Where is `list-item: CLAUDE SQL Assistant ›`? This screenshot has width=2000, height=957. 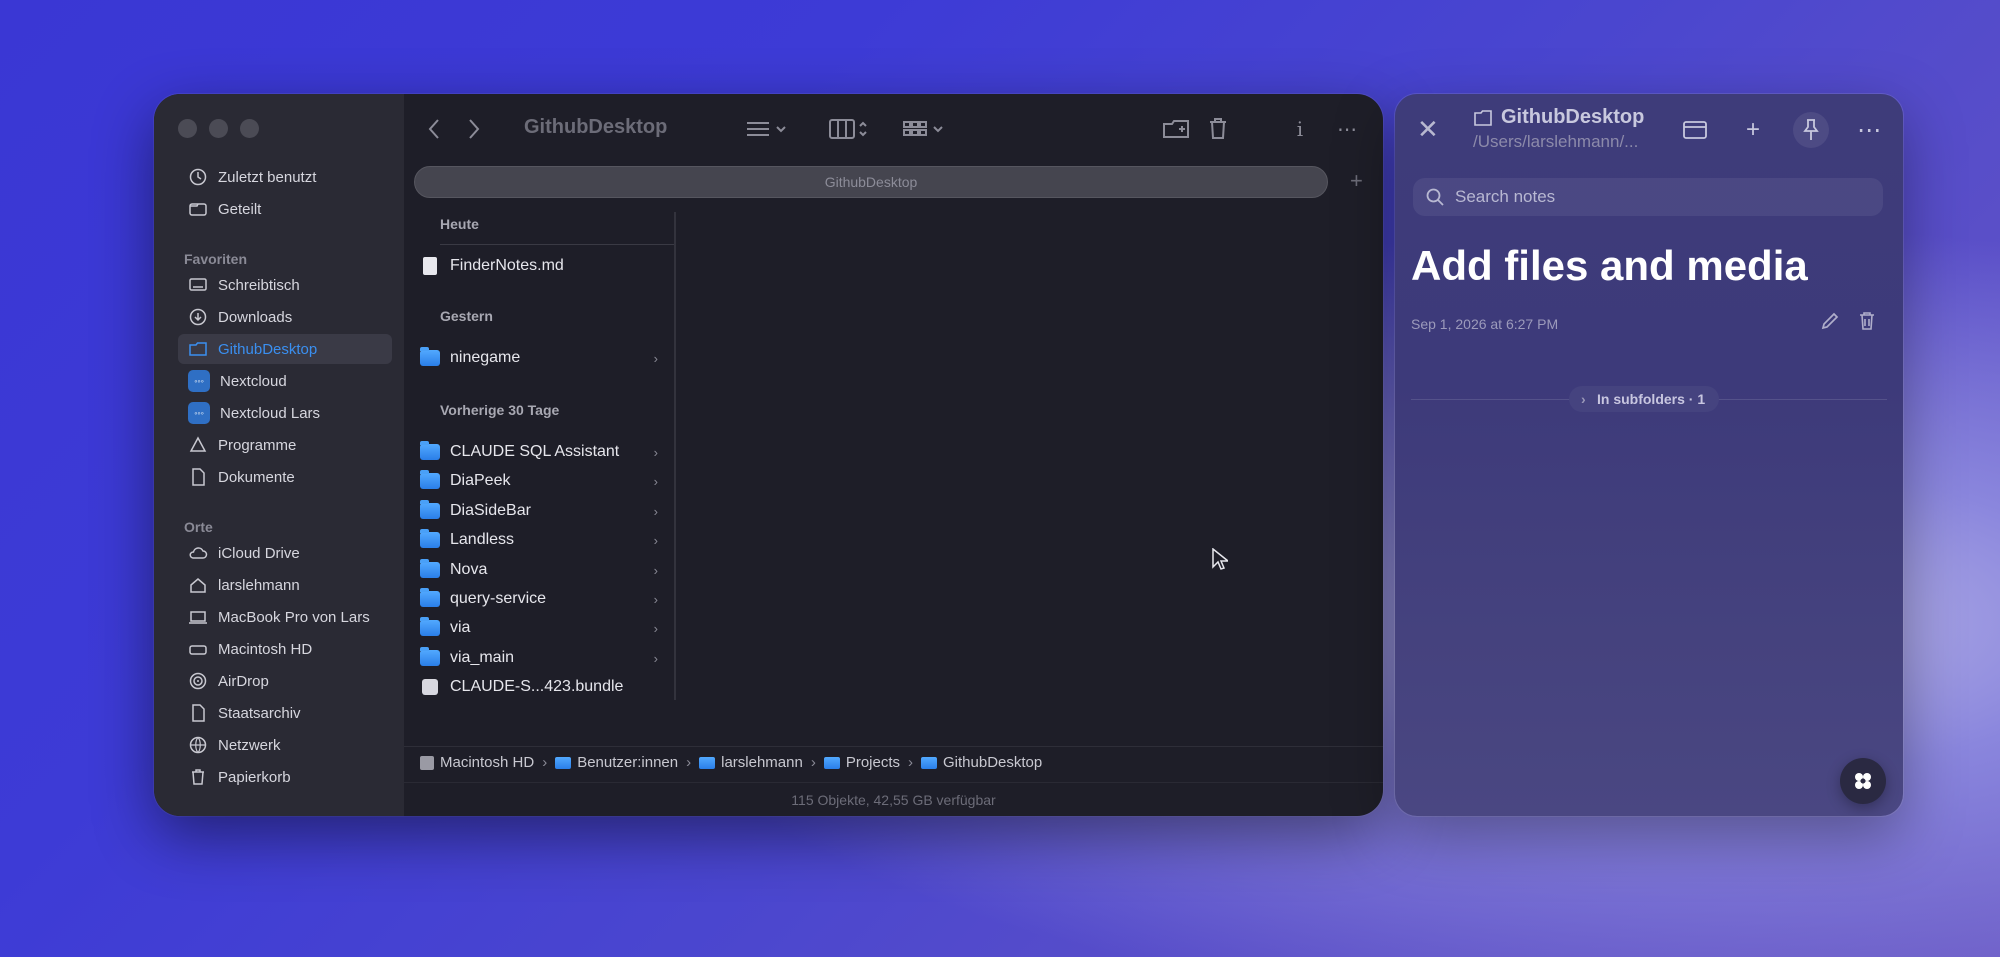 list-item: CLAUDE SQL Assistant › is located at coordinates (542, 452).